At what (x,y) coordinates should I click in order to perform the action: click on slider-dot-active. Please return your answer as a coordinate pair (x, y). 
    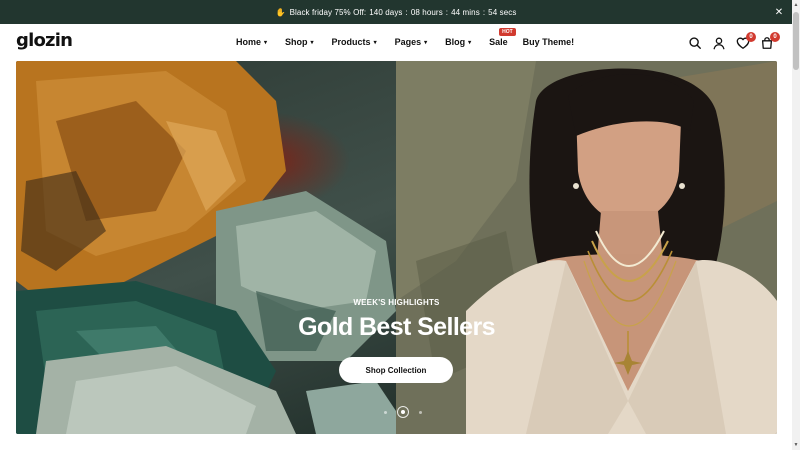
    Looking at the image, I should click on (403, 412).